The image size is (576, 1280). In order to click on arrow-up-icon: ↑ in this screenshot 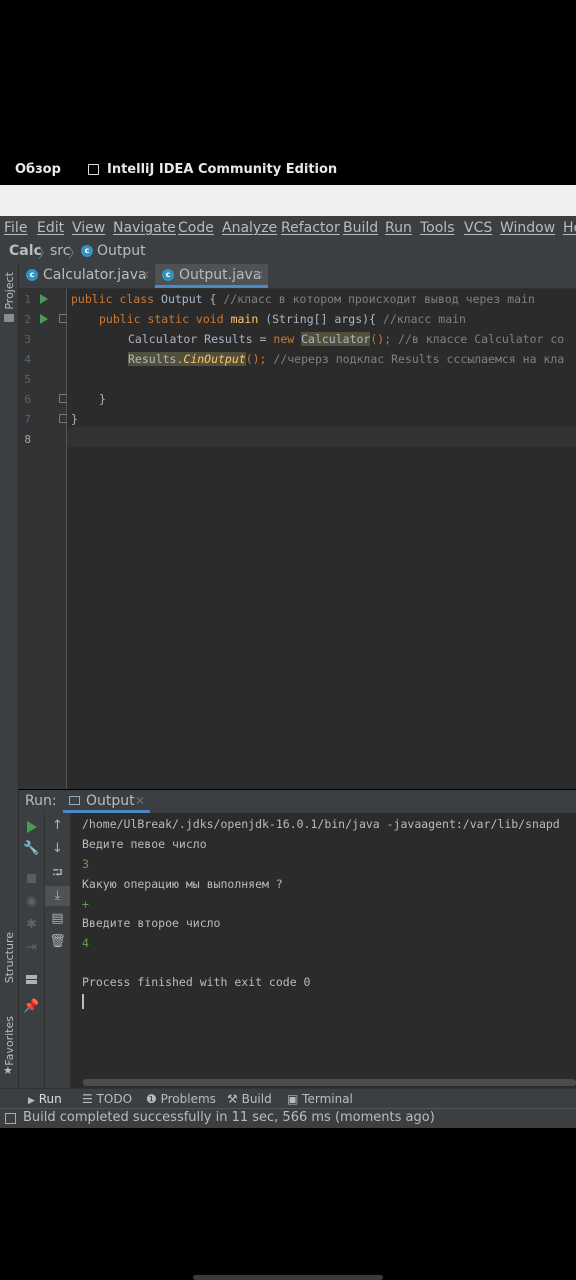, I will do `click(57, 825)`.